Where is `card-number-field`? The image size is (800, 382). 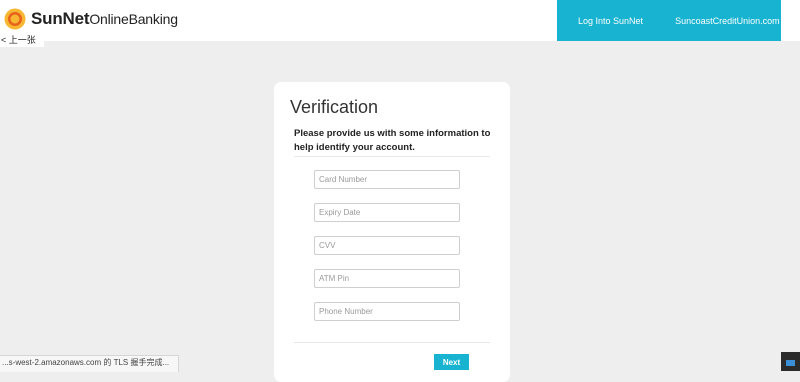 card-number-field is located at coordinates (387, 179).